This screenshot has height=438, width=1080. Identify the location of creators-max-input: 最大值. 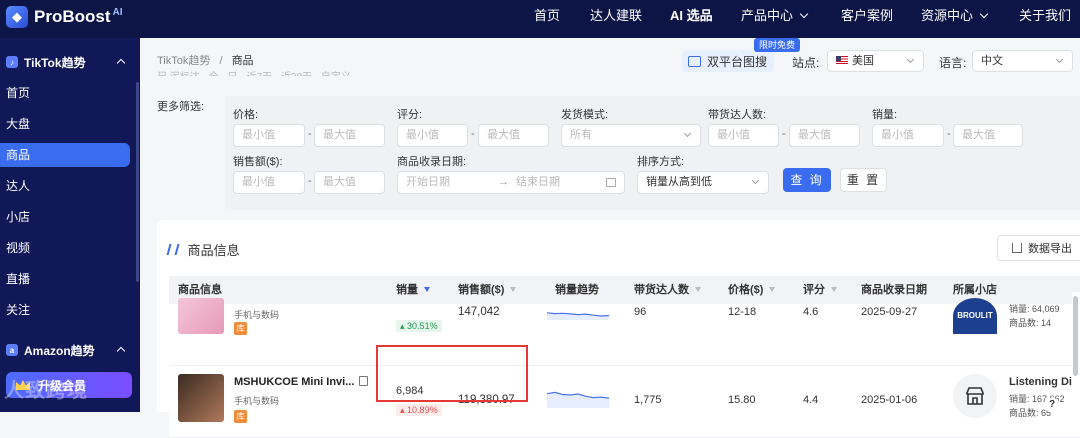
(824, 135).